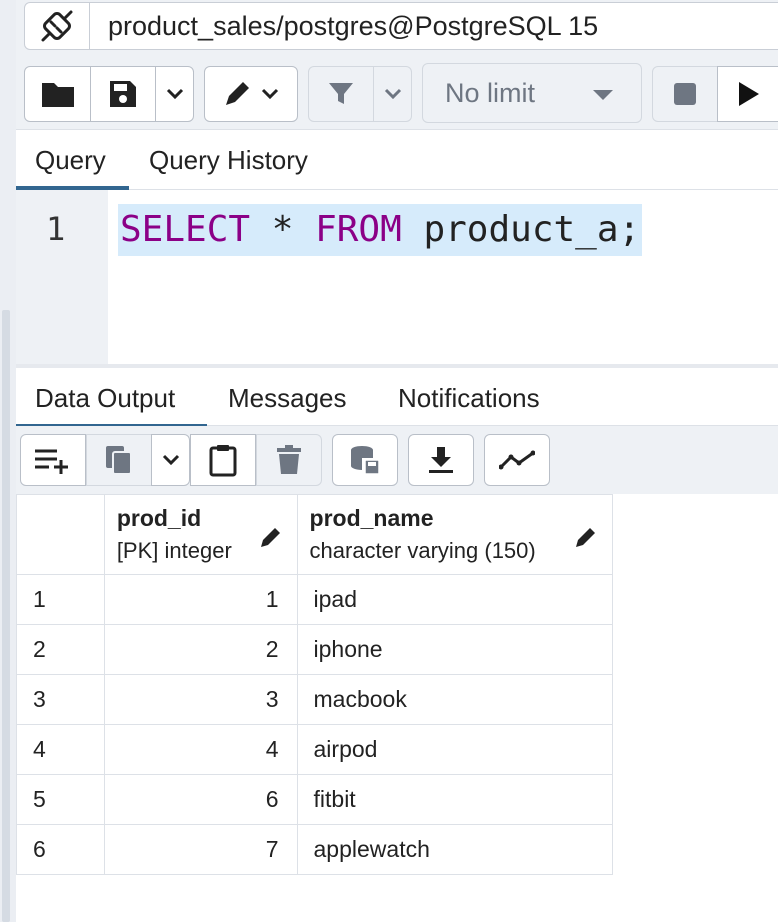  Describe the element at coordinates (60, 849) in the screenshot. I see `row-number: 6` at that location.